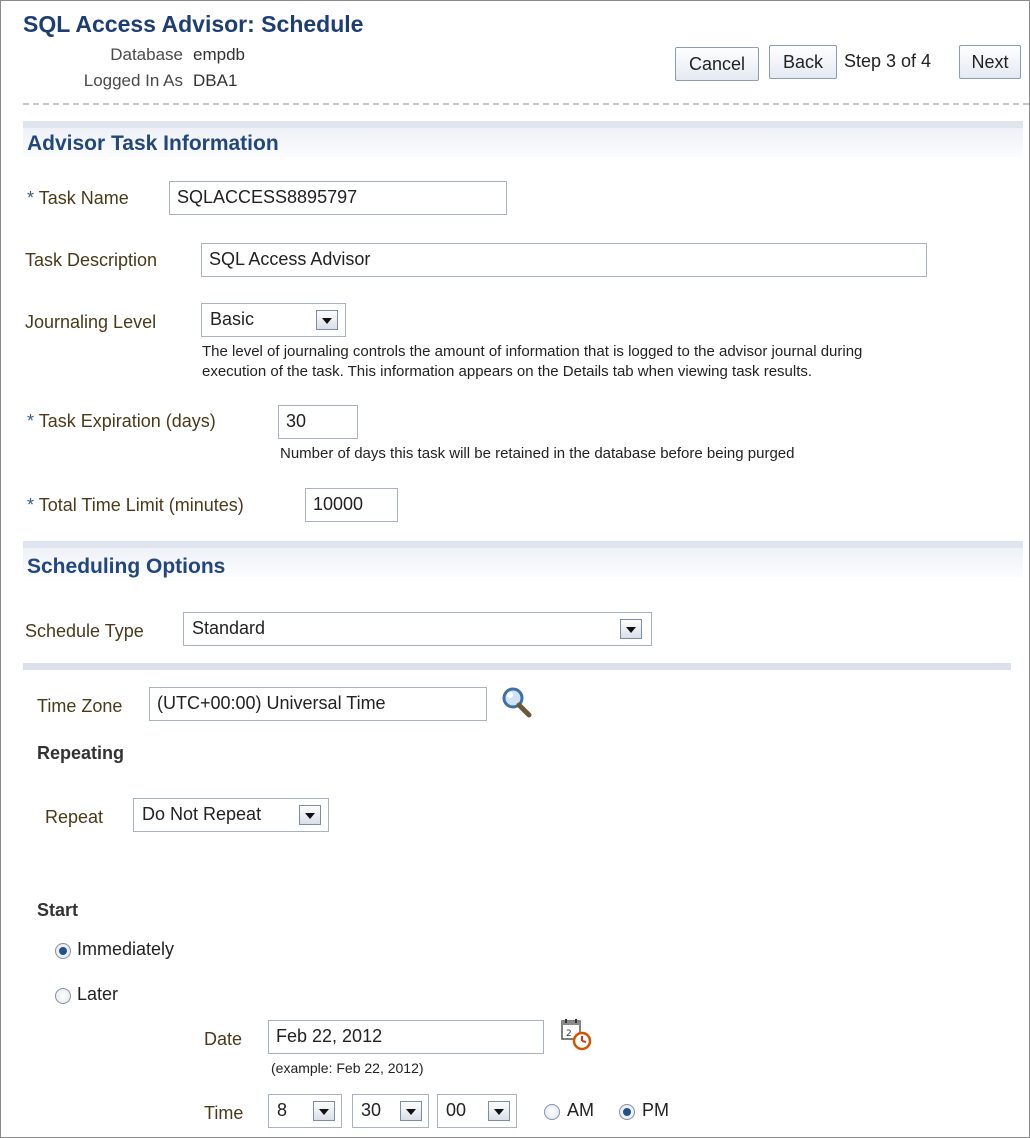 This screenshot has width=1030, height=1138. I want to click on am-label: AM, so click(580, 1110).